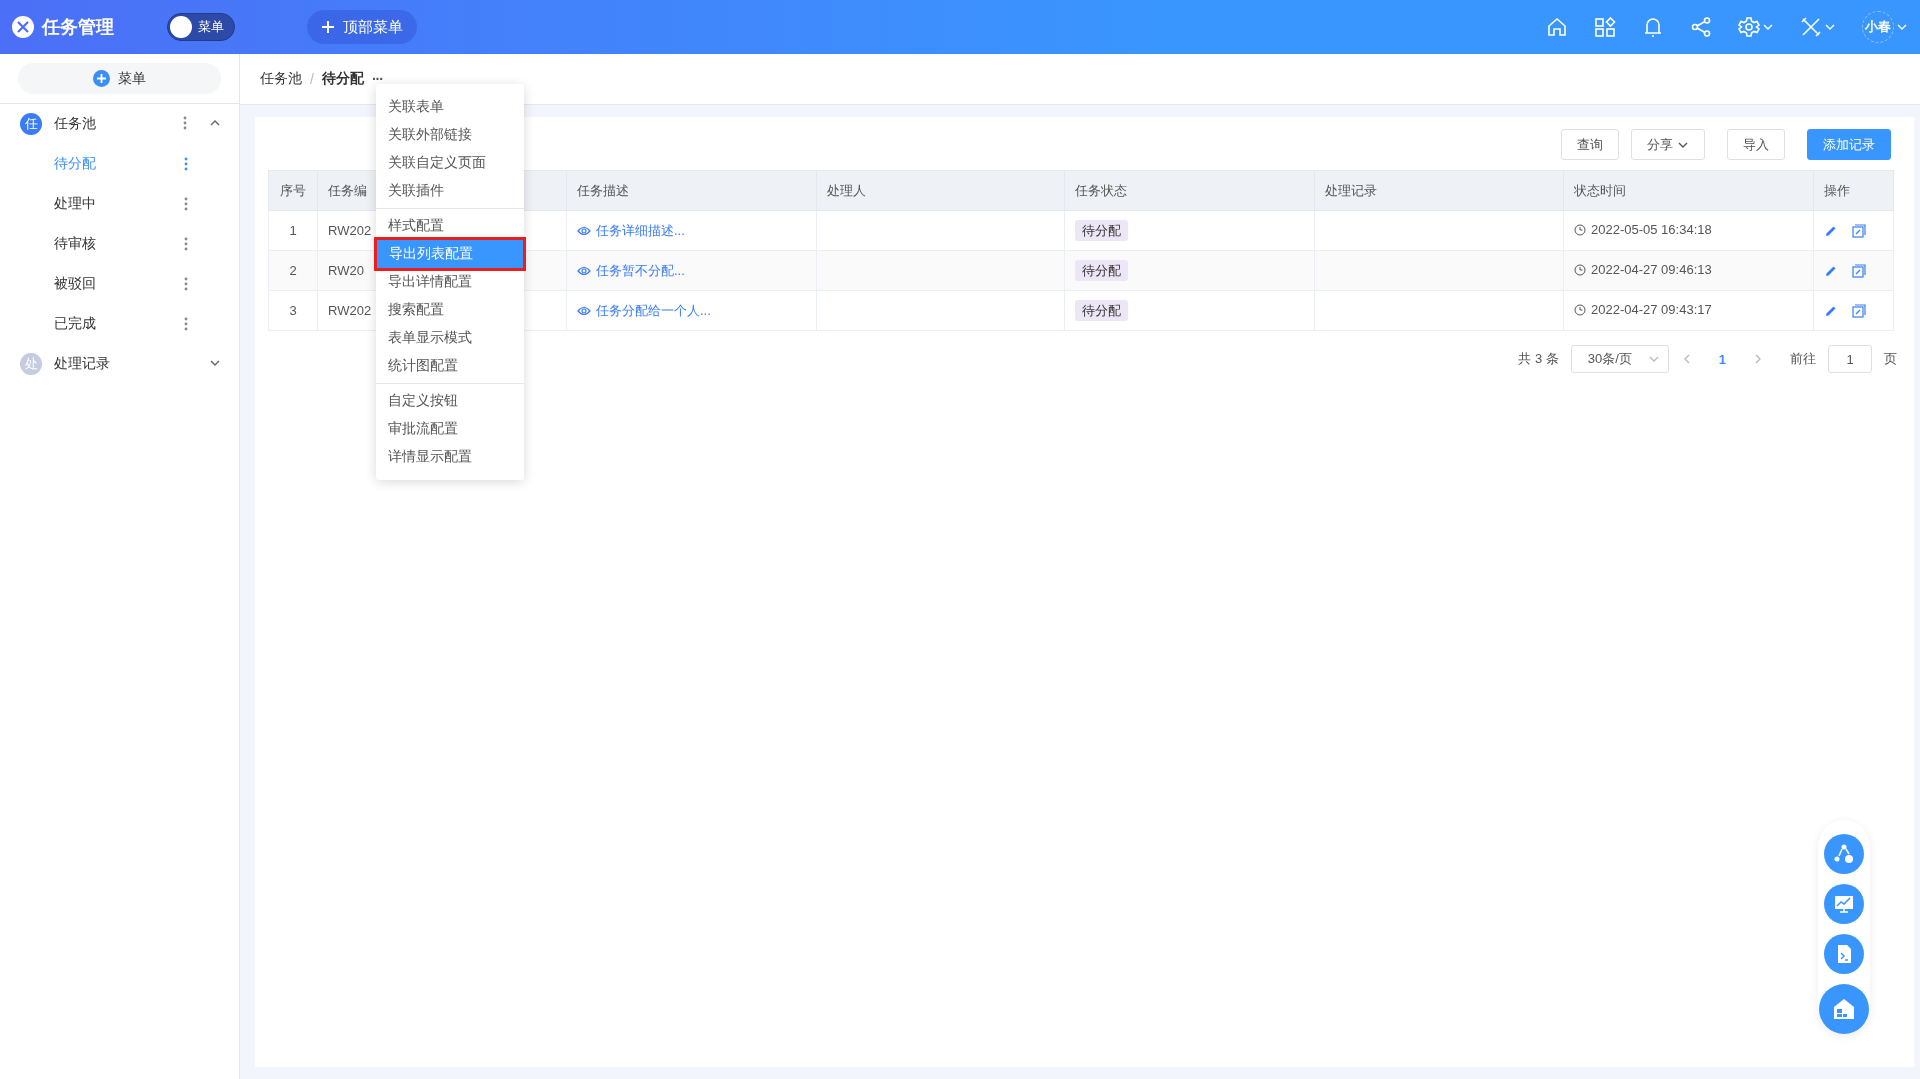  What do you see at coordinates (603, 190) in the screenshot?
I see `column-header: 任务描述` at bounding box center [603, 190].